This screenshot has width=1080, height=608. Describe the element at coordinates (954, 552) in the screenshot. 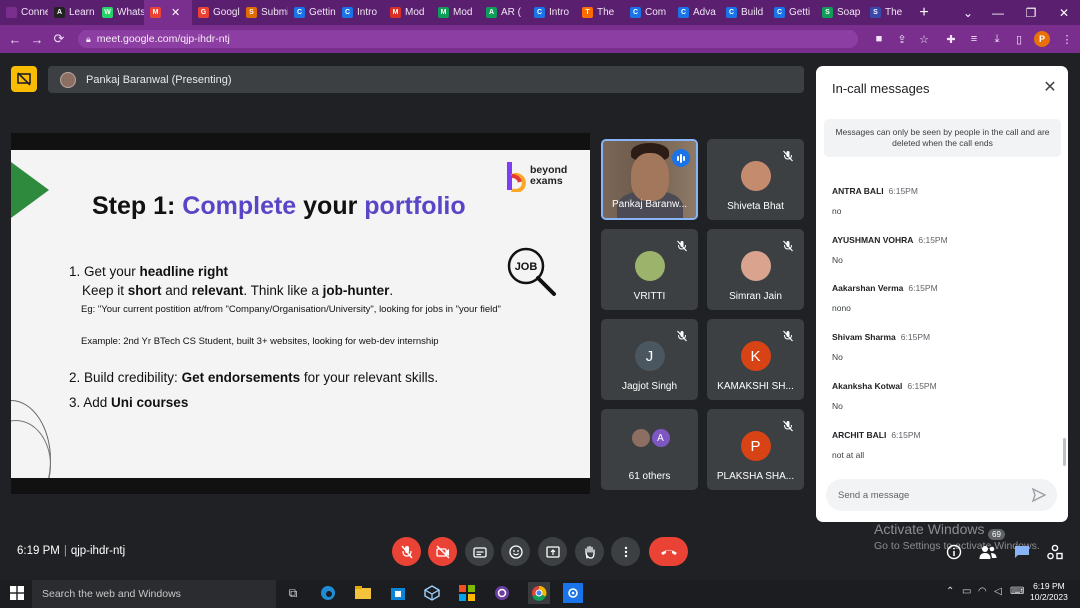

I see `meeting-details-button` at that location.